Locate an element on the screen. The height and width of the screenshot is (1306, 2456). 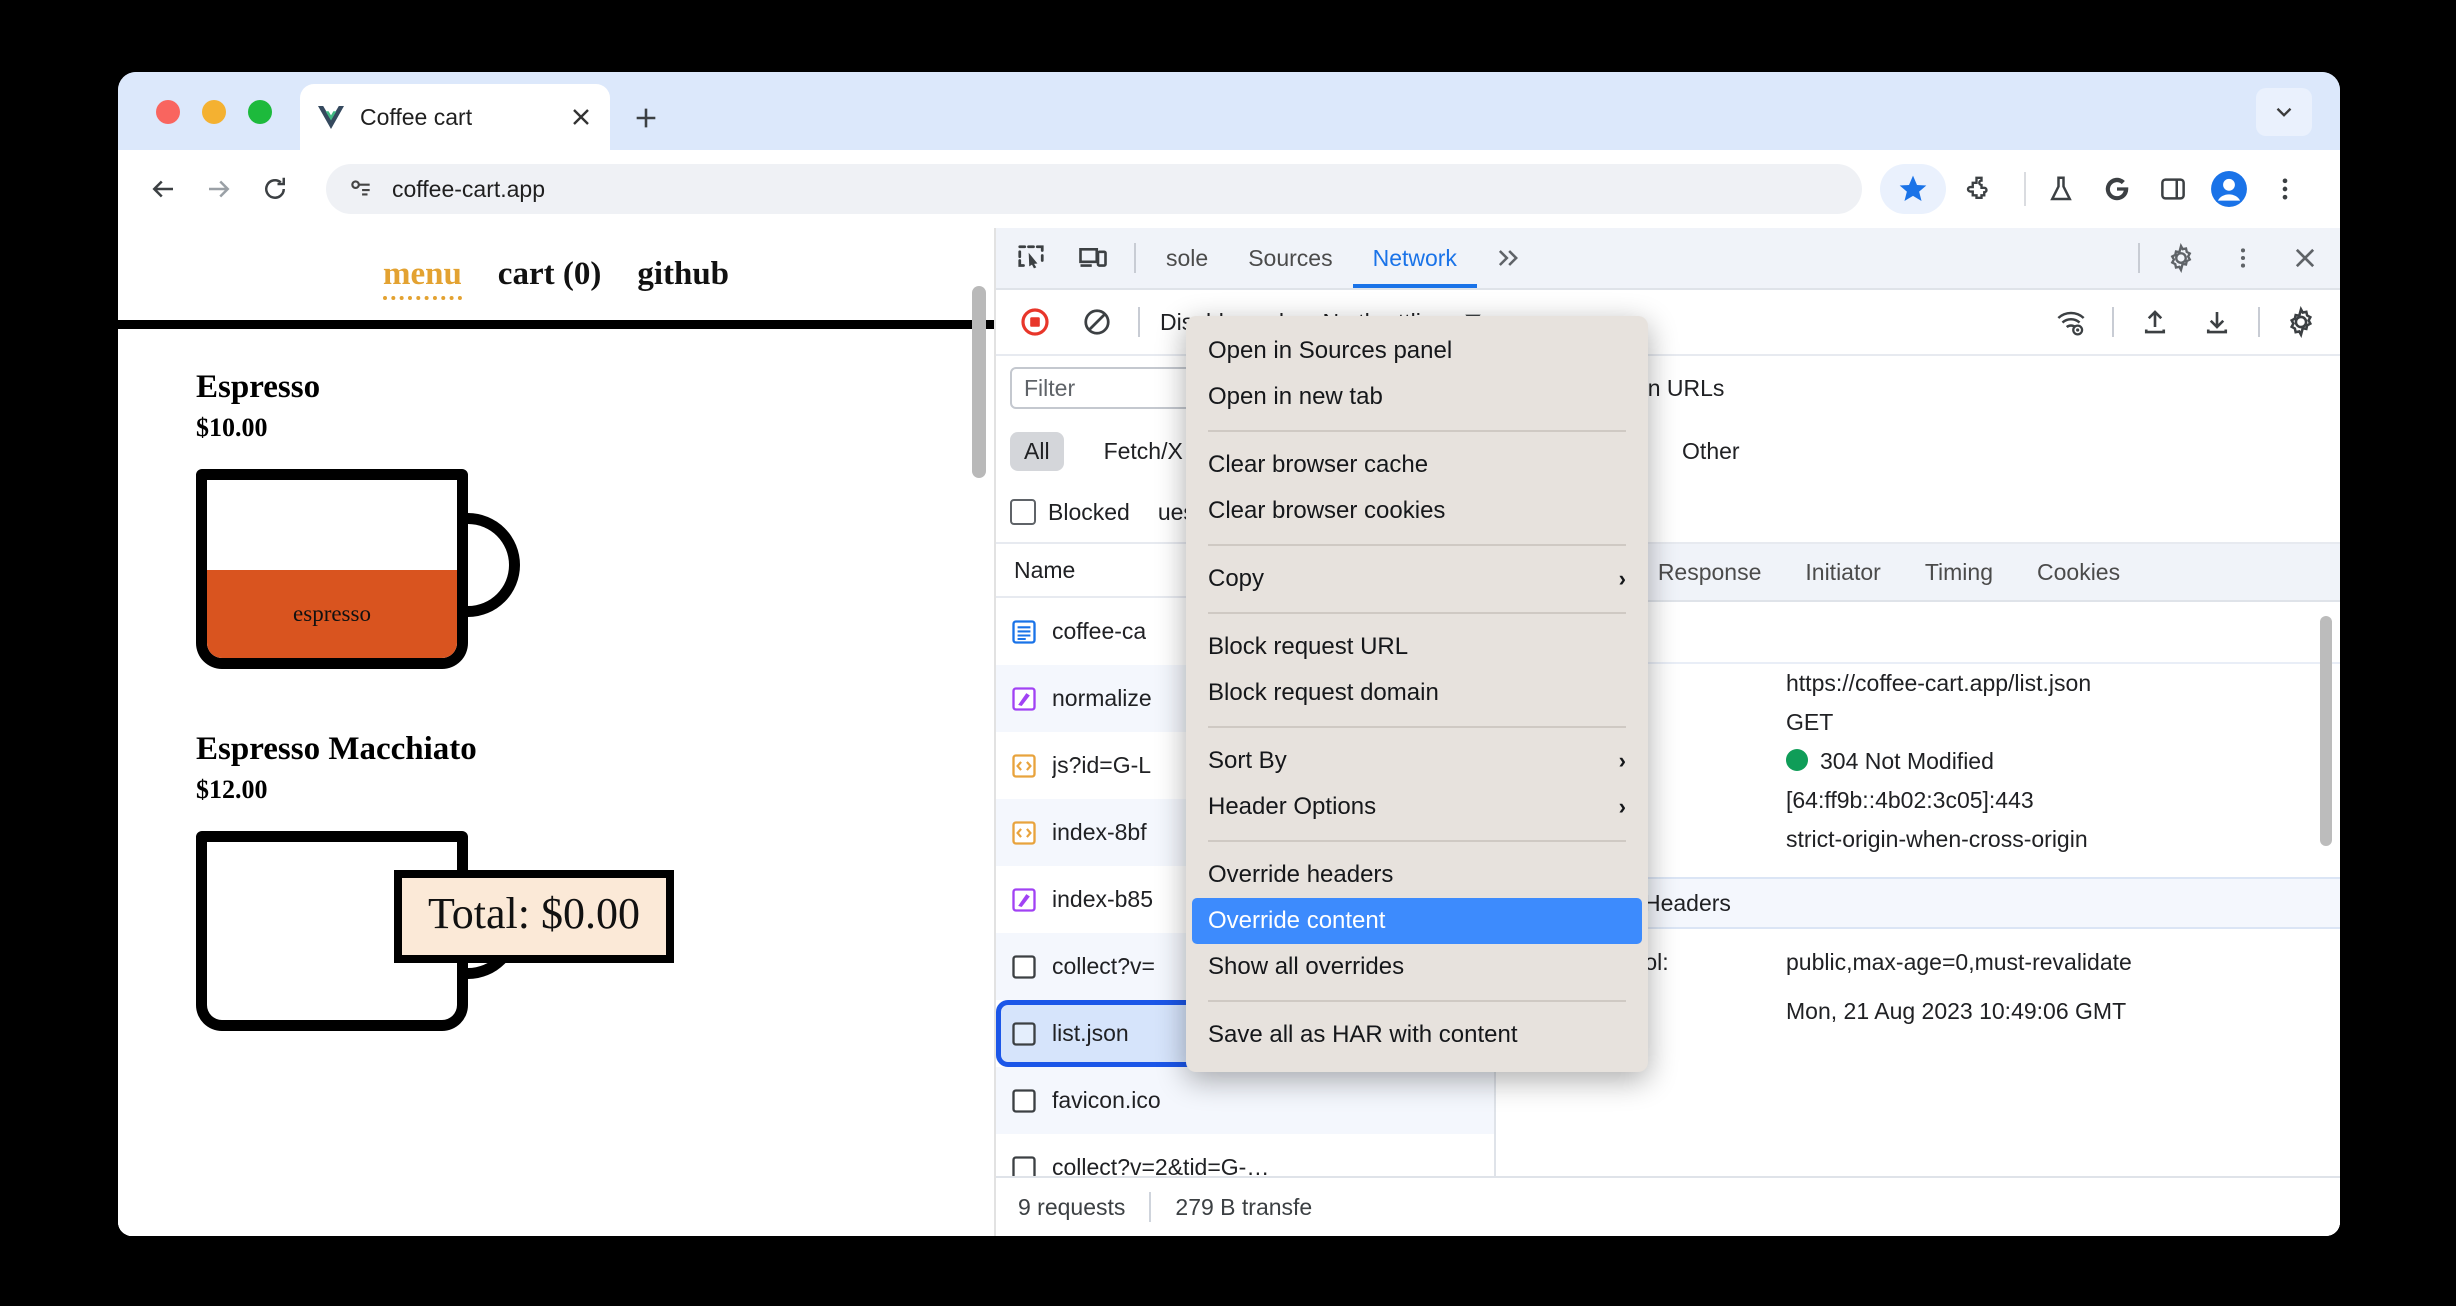
avatar-icon is located at coordinates (2229, 189).